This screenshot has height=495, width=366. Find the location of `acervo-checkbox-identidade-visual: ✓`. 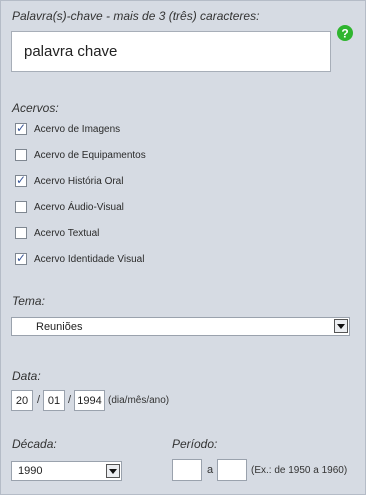

acervo-checkbox-identidade-visual: ✓ is located at coordinates (21, 258).